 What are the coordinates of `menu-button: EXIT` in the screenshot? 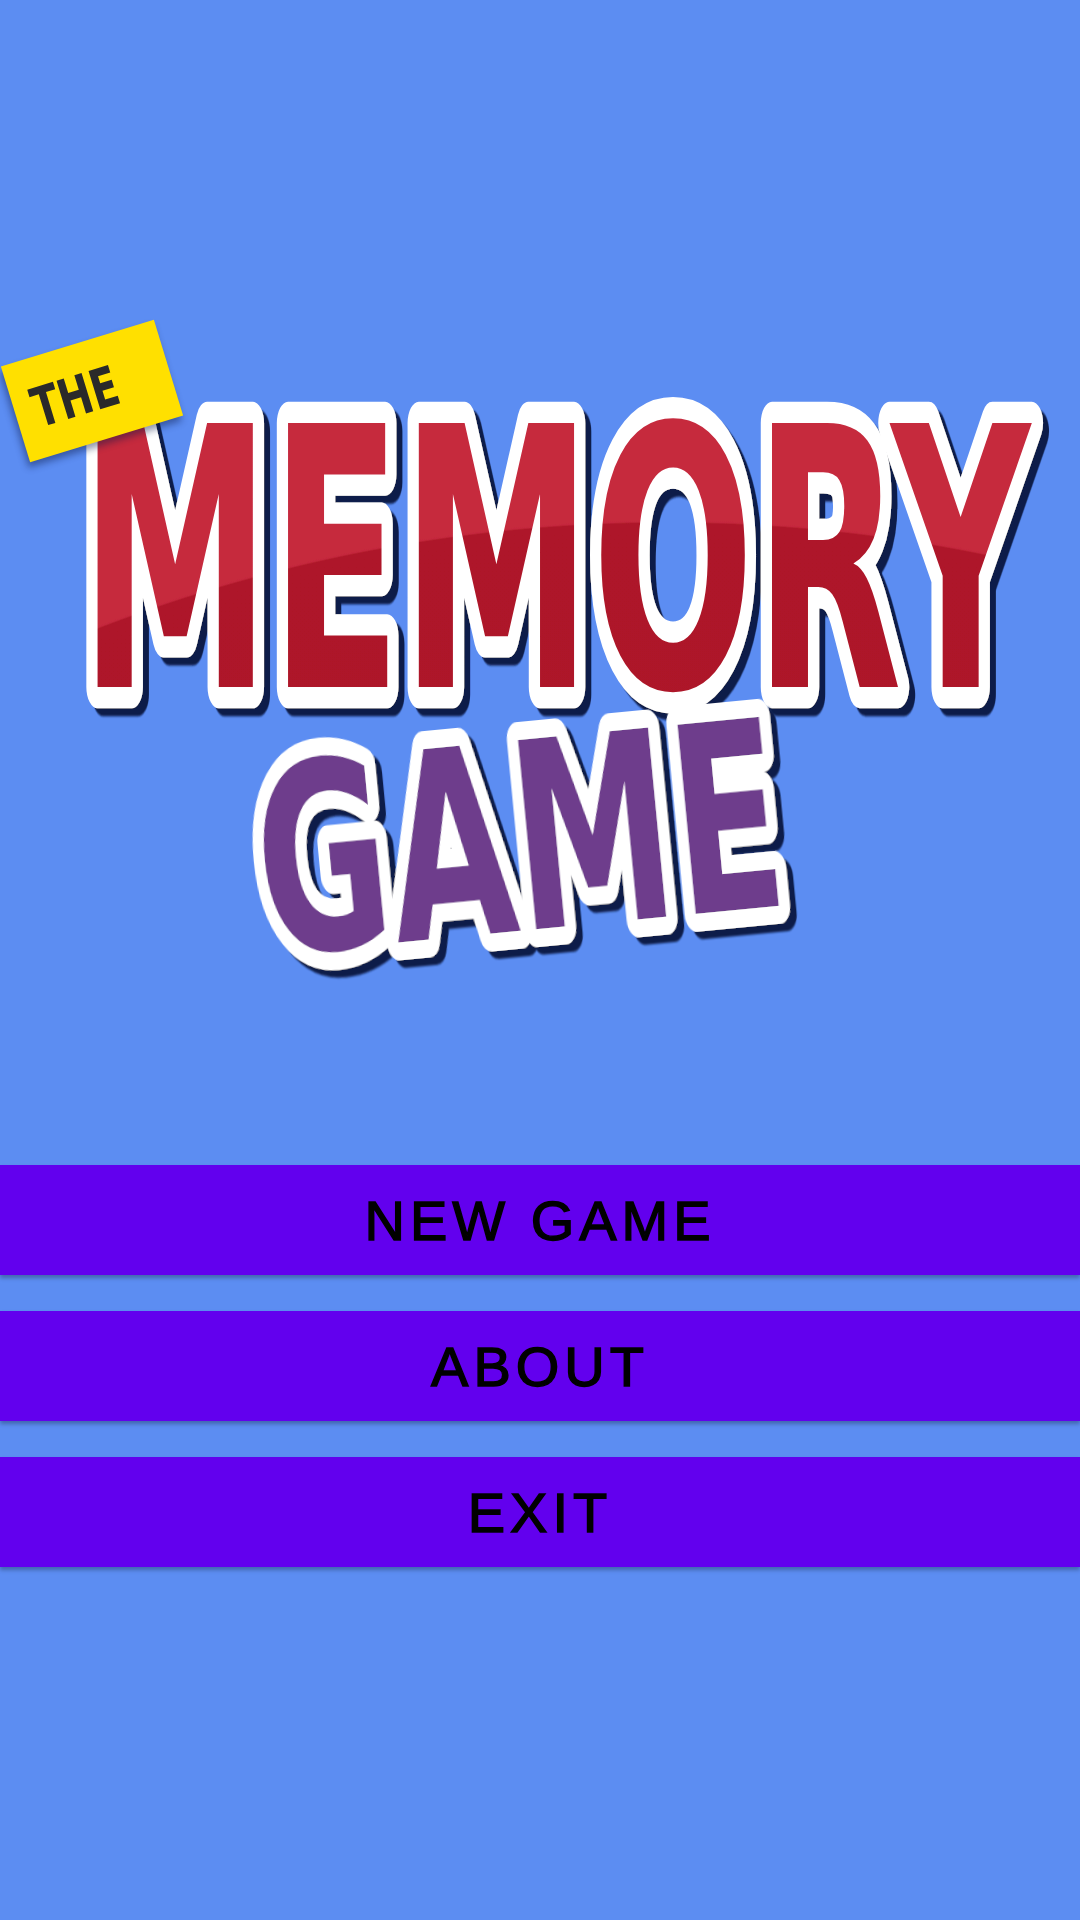 It's located at (540, 1512).